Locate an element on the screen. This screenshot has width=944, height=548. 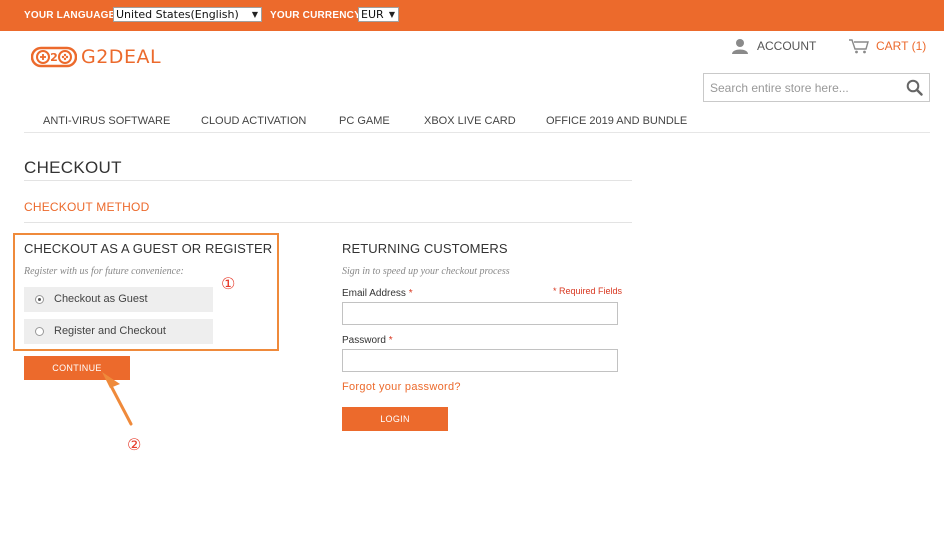
option-checkout-as-guest: Checkout as Guest is located at coordinates (118, 299).